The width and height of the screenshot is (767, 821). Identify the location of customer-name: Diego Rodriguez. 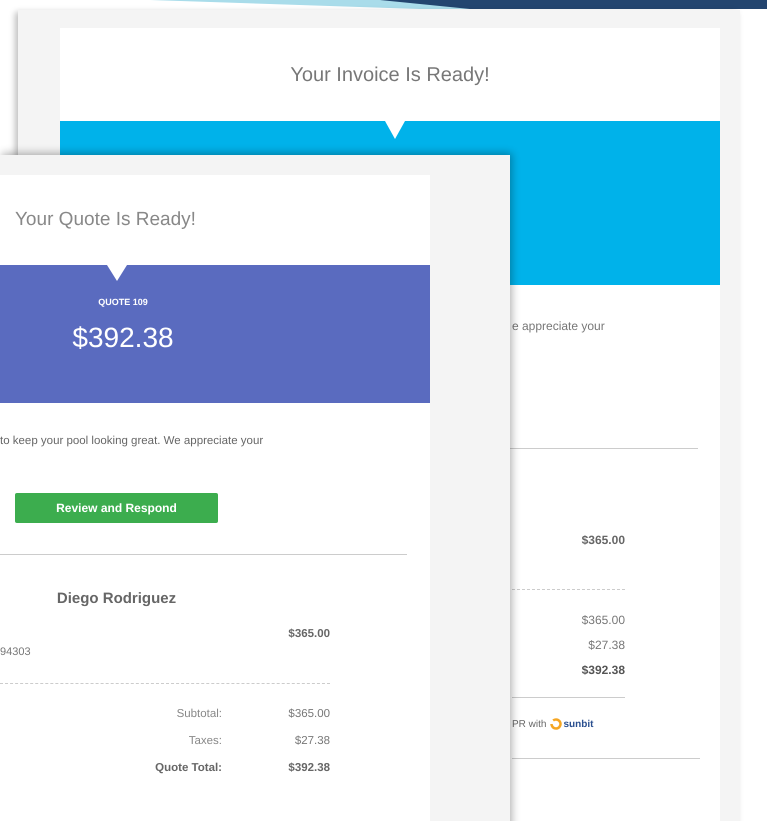
(116, 598).